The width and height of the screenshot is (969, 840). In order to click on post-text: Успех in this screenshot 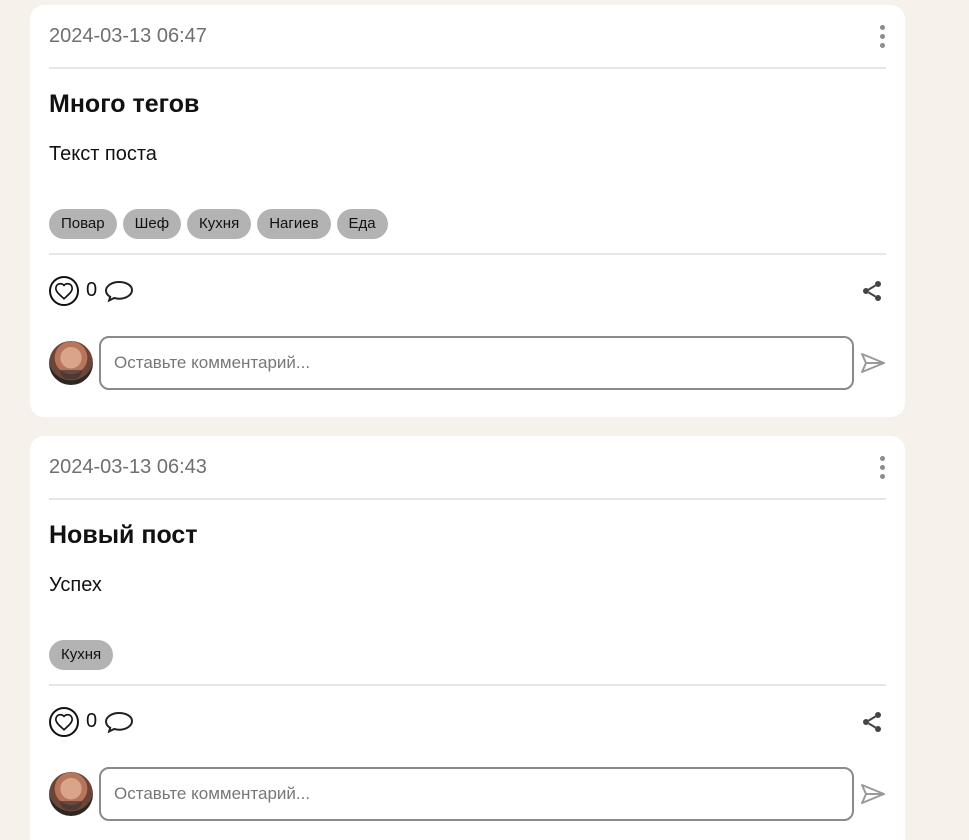, I will do `click(75, 585)`.